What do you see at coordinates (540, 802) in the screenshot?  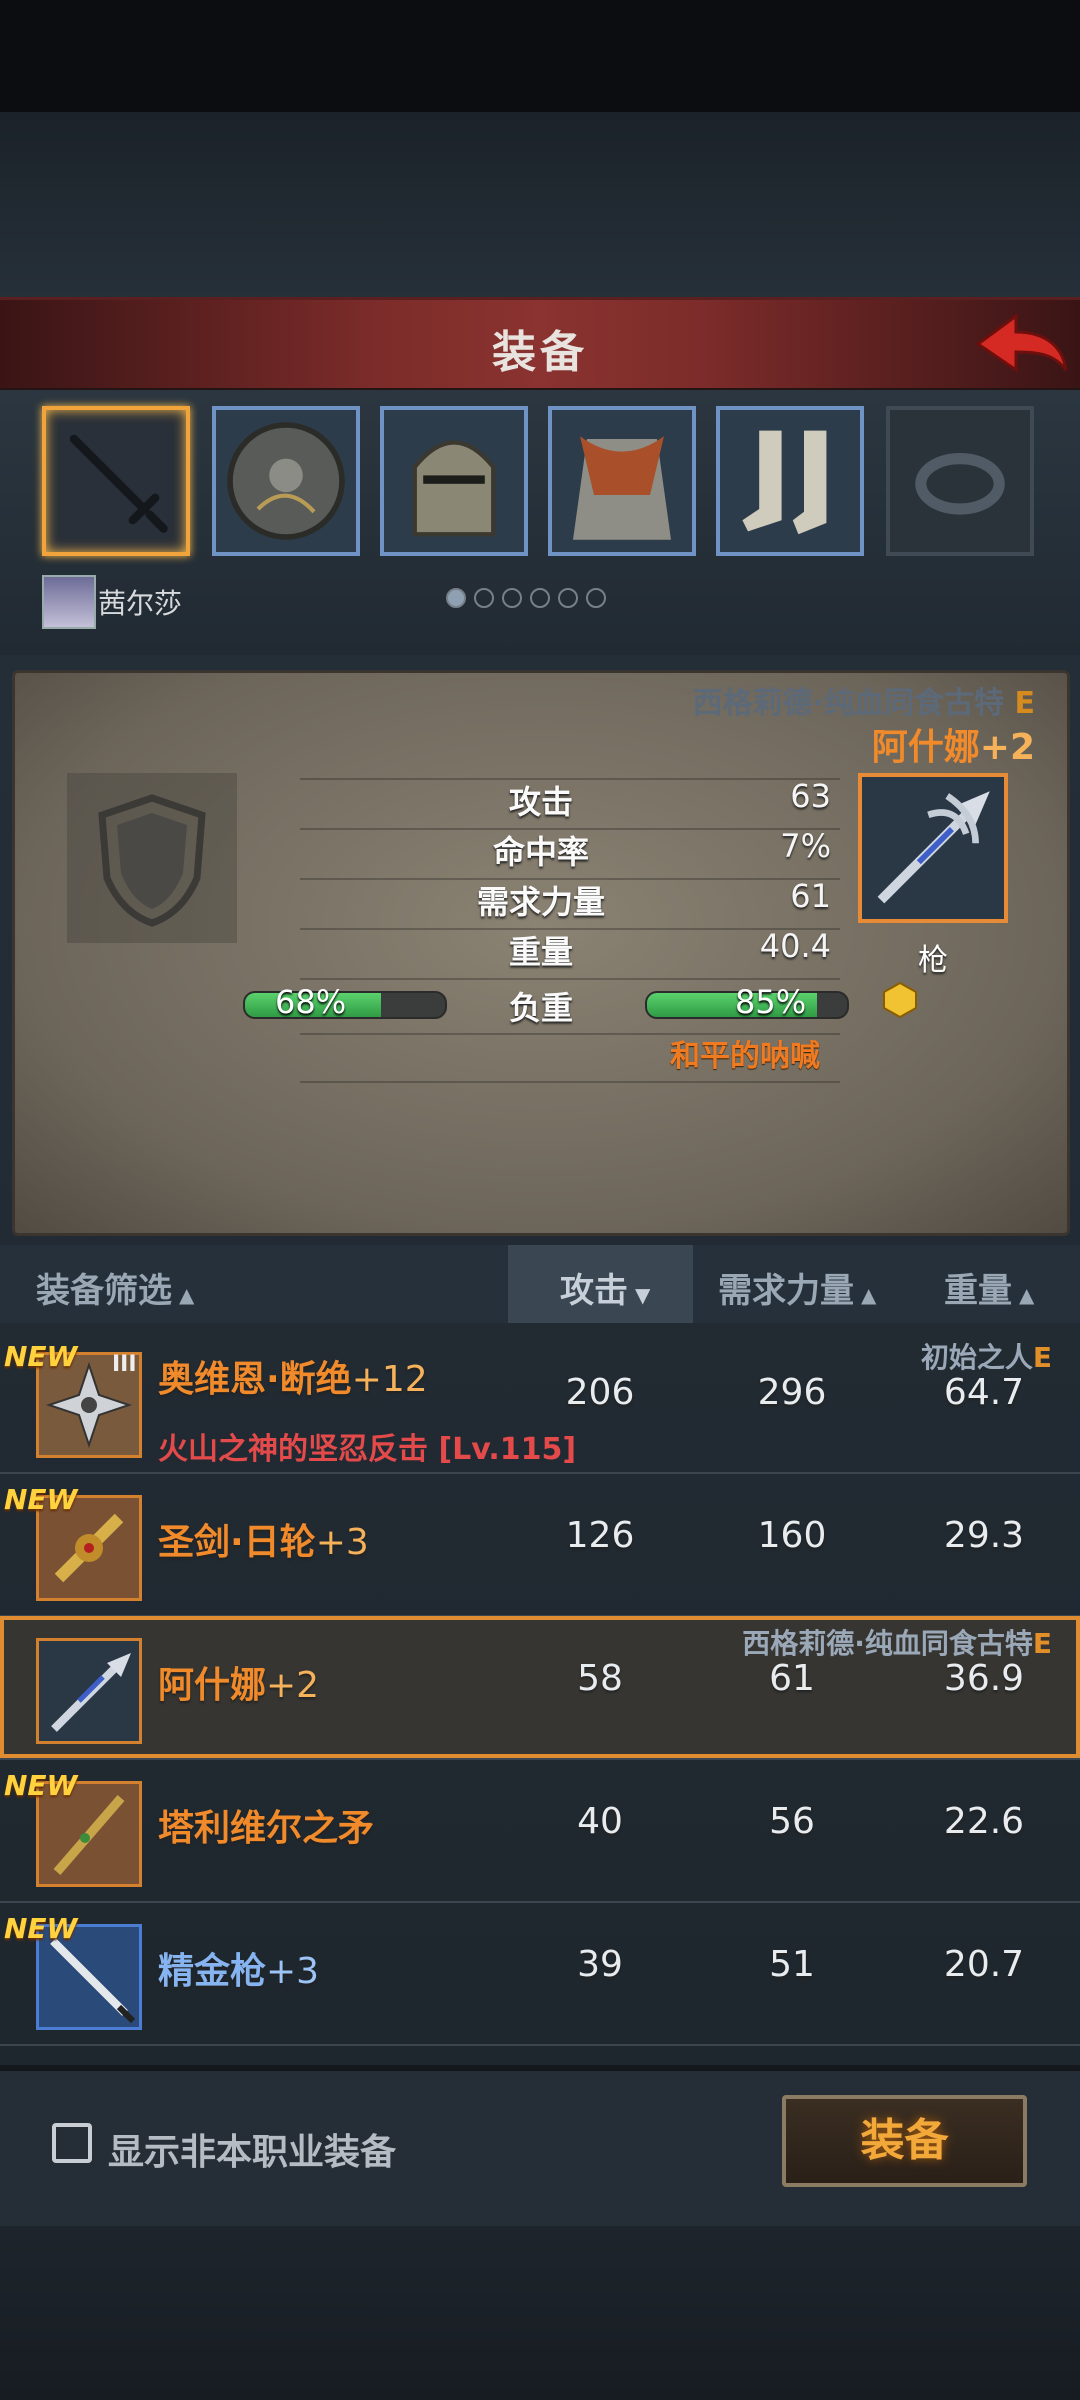 I see `stat-label-attack: 攻击` at bounding box center [540, 802].